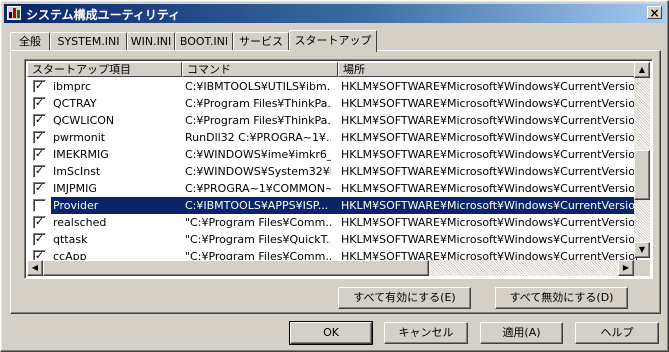 This screenshot has width=669, height=352. What do you see at coordinates (333, 41) in the screenshot?
I see `tab-startup: スタートアップ` at bounding box center [333, 41].